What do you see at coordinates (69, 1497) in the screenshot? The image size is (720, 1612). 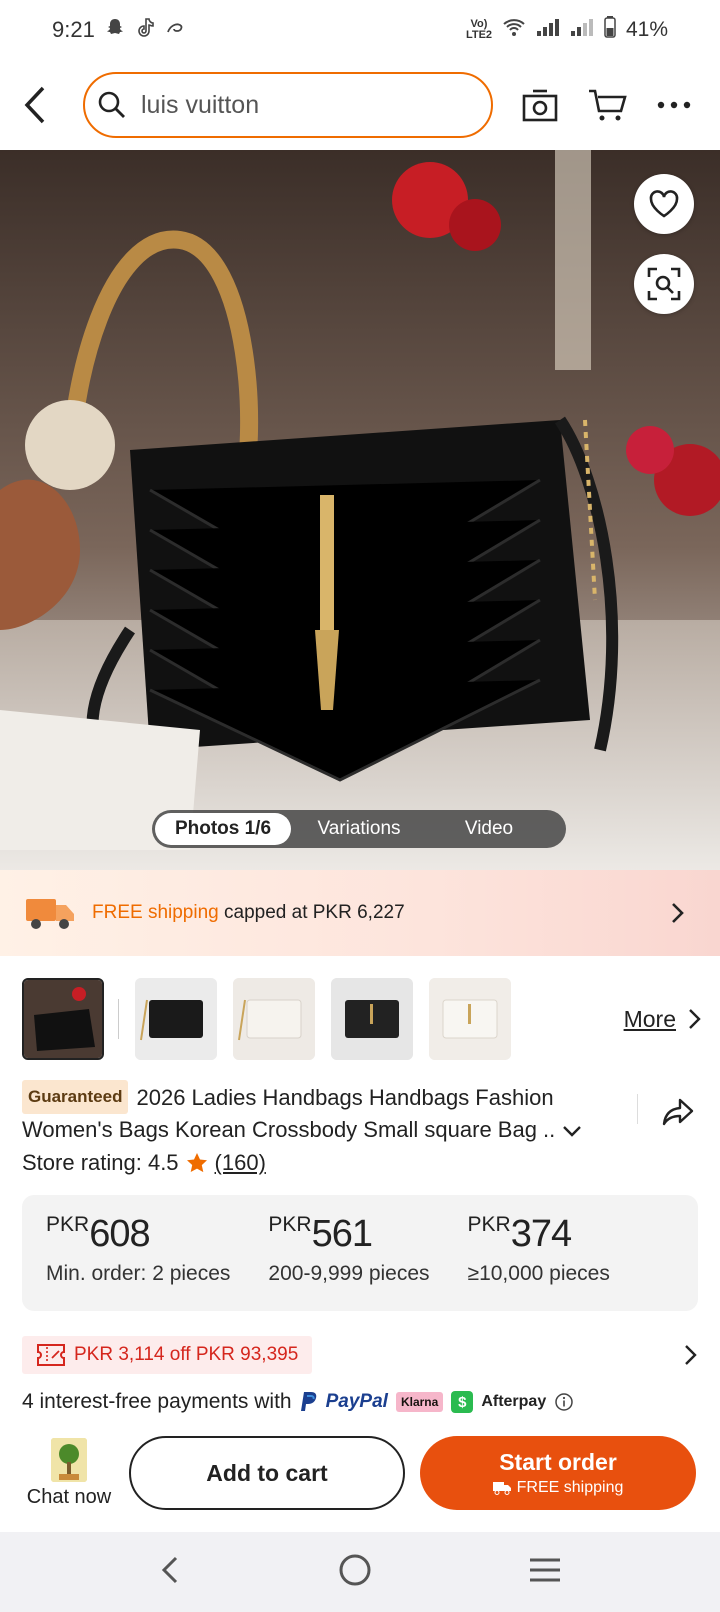 I see `chat-now-label: Chat now` at bounding box center [69, 1497].